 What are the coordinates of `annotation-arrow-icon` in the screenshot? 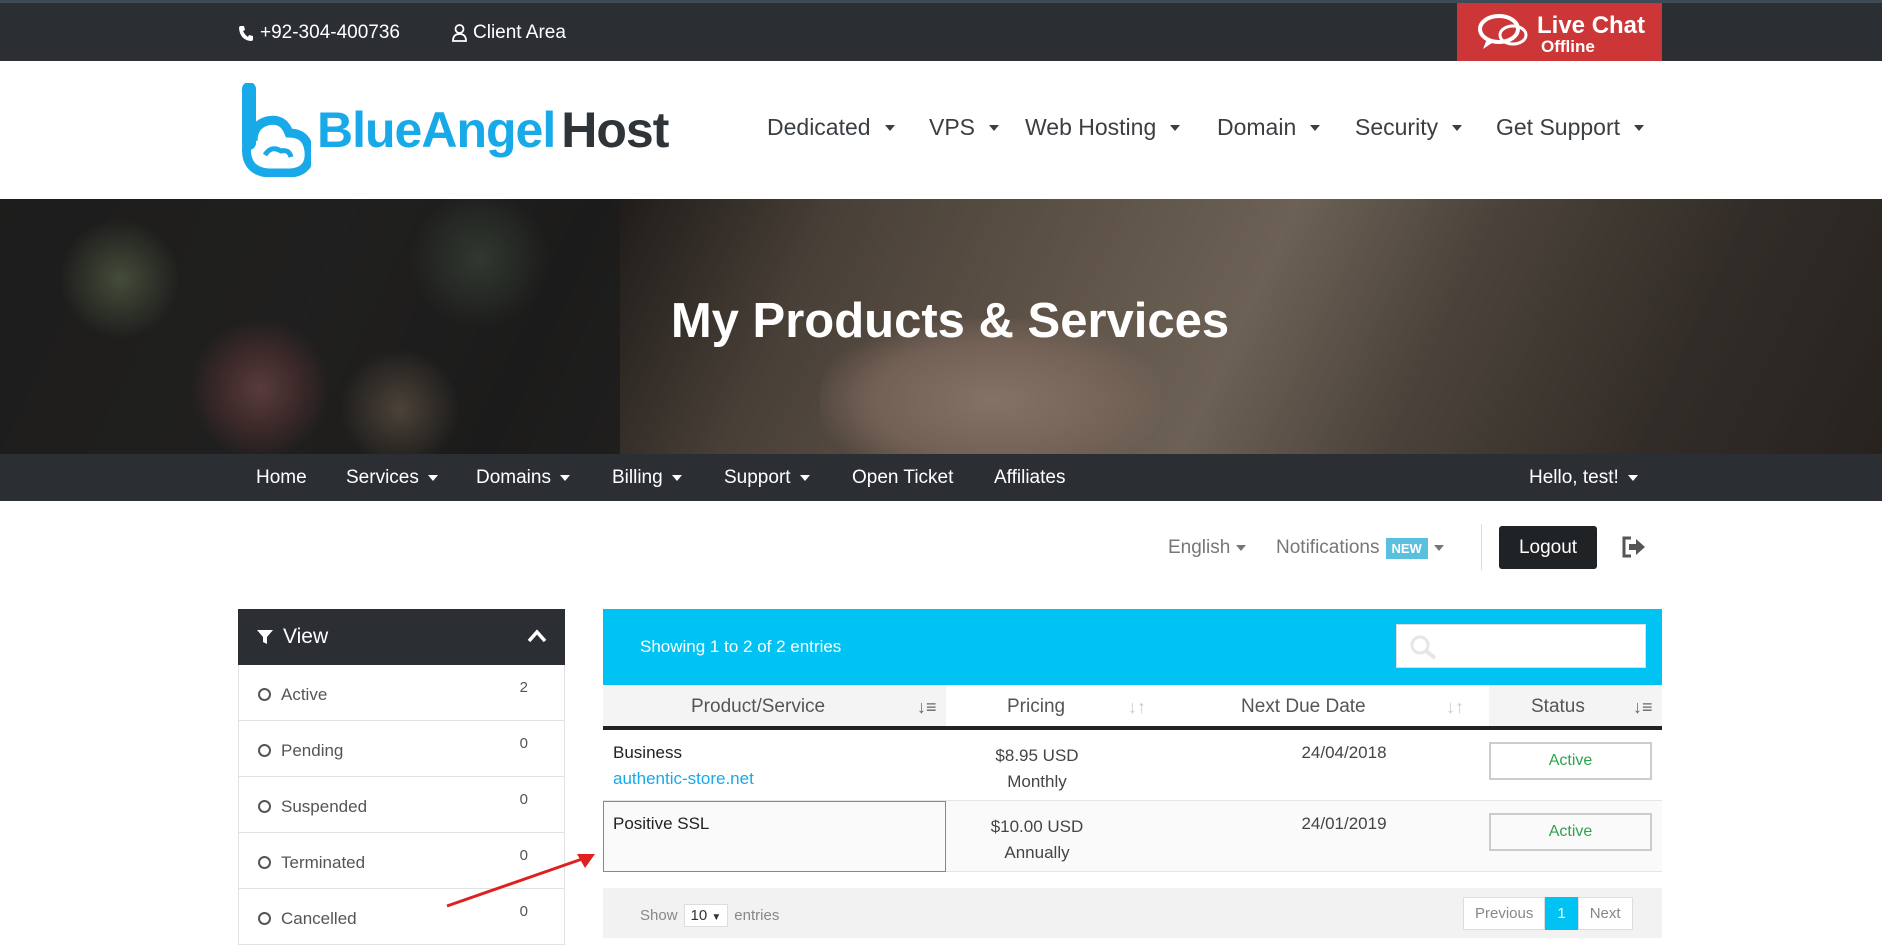 It's located at (520, 881).